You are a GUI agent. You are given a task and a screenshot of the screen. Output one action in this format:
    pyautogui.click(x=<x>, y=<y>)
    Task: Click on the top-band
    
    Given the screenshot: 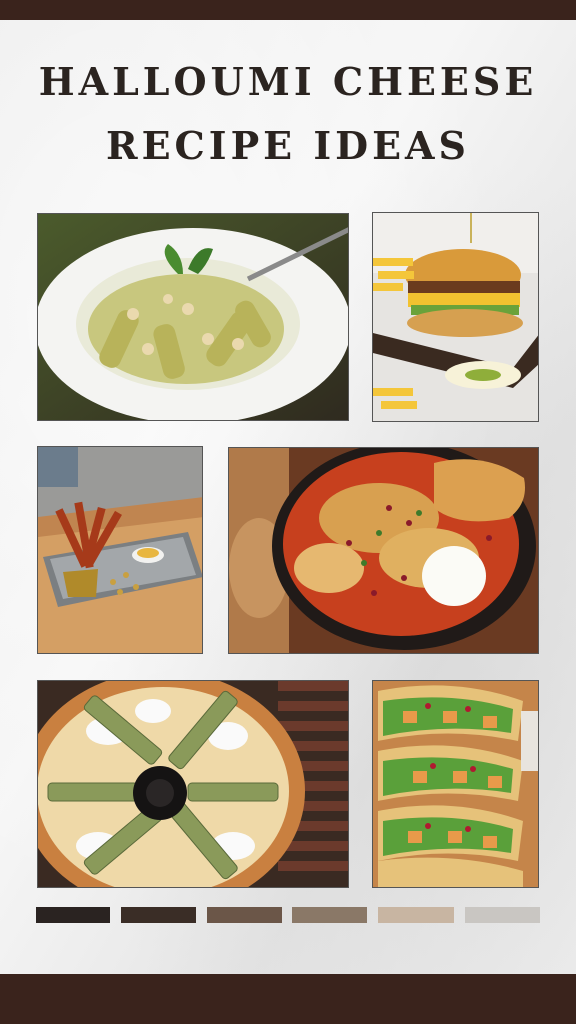 What is the action you would take?
    pyautogui.click(x=288, y=10)
    